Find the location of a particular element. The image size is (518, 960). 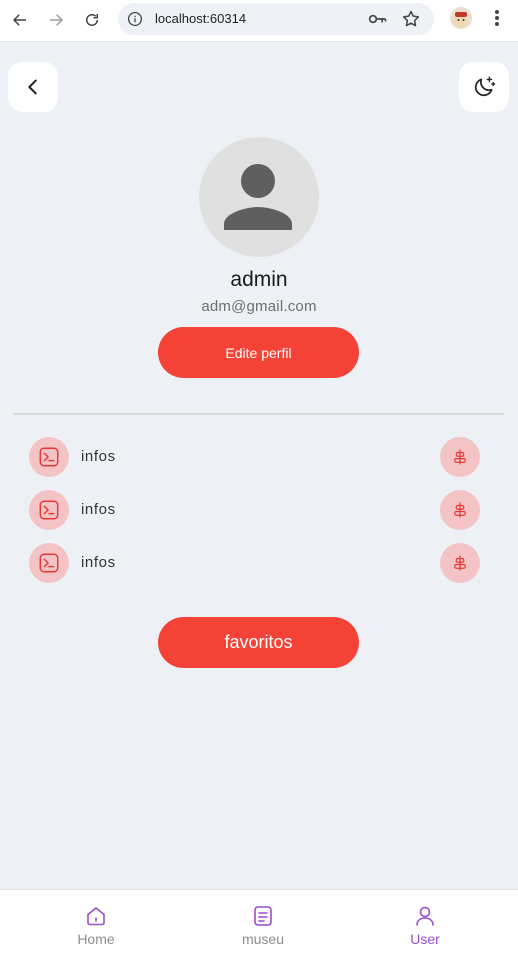

browser-toolbar: localhost:60314 is located at coordinates (259, 21).